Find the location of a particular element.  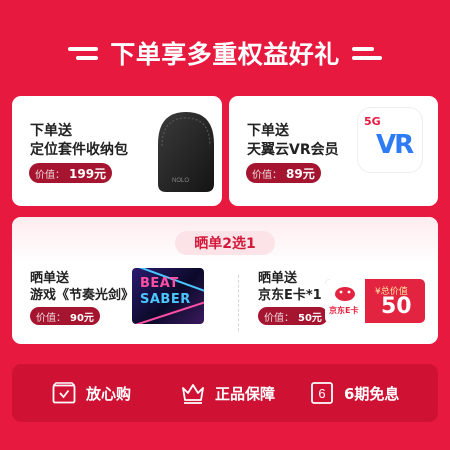

price-pill: 价值： 50元 is located at coordinates (293, 316).